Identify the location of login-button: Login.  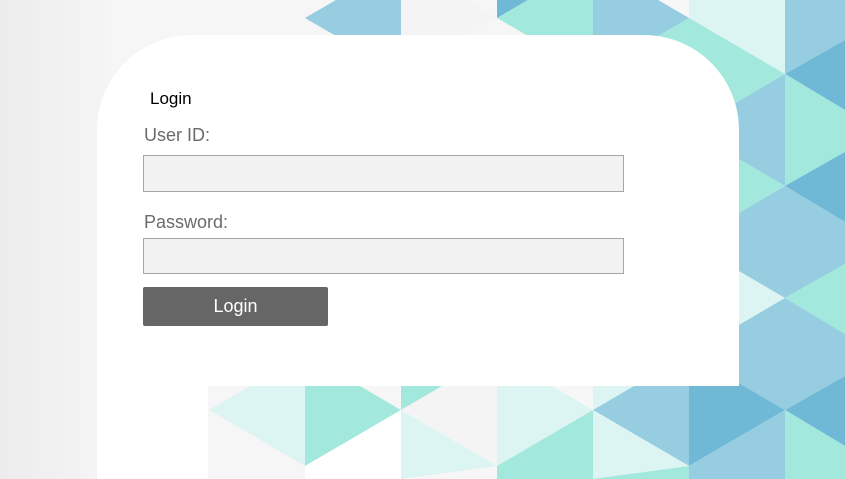
(235, 306).